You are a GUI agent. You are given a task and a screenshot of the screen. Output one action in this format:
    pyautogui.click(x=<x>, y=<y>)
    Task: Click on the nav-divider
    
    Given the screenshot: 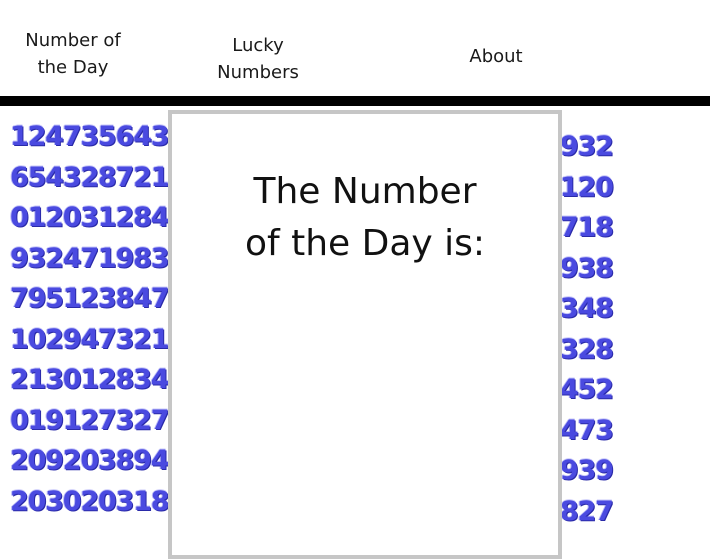 What is the action you would take?
    pyautogui.click(x=355, y=101)
    